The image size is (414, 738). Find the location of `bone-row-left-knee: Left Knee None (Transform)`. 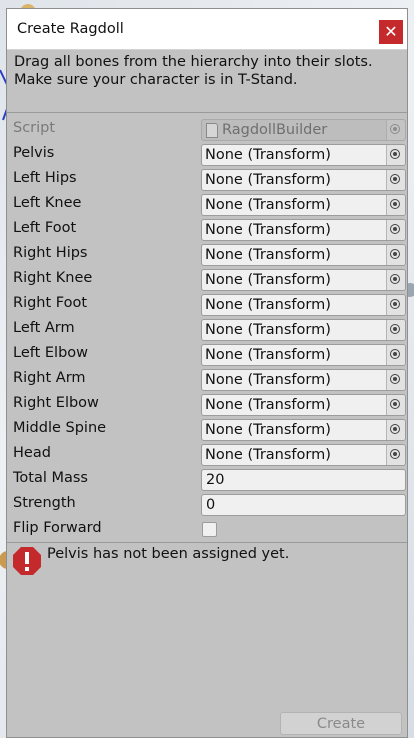

bone-row-left-knee: Left Knee None (Transform) is located at coordinates (207, 205).